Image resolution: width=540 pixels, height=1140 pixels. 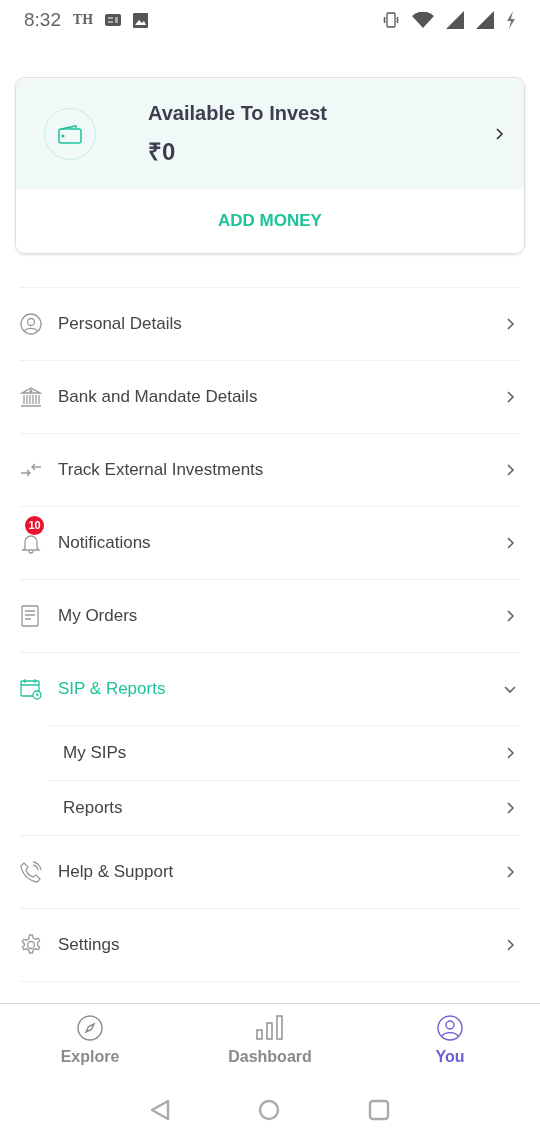 What do you see at coordinates (270, 615) in the screenshot?
I see `menu-item: My Orders` at bounding box center [270, 615].